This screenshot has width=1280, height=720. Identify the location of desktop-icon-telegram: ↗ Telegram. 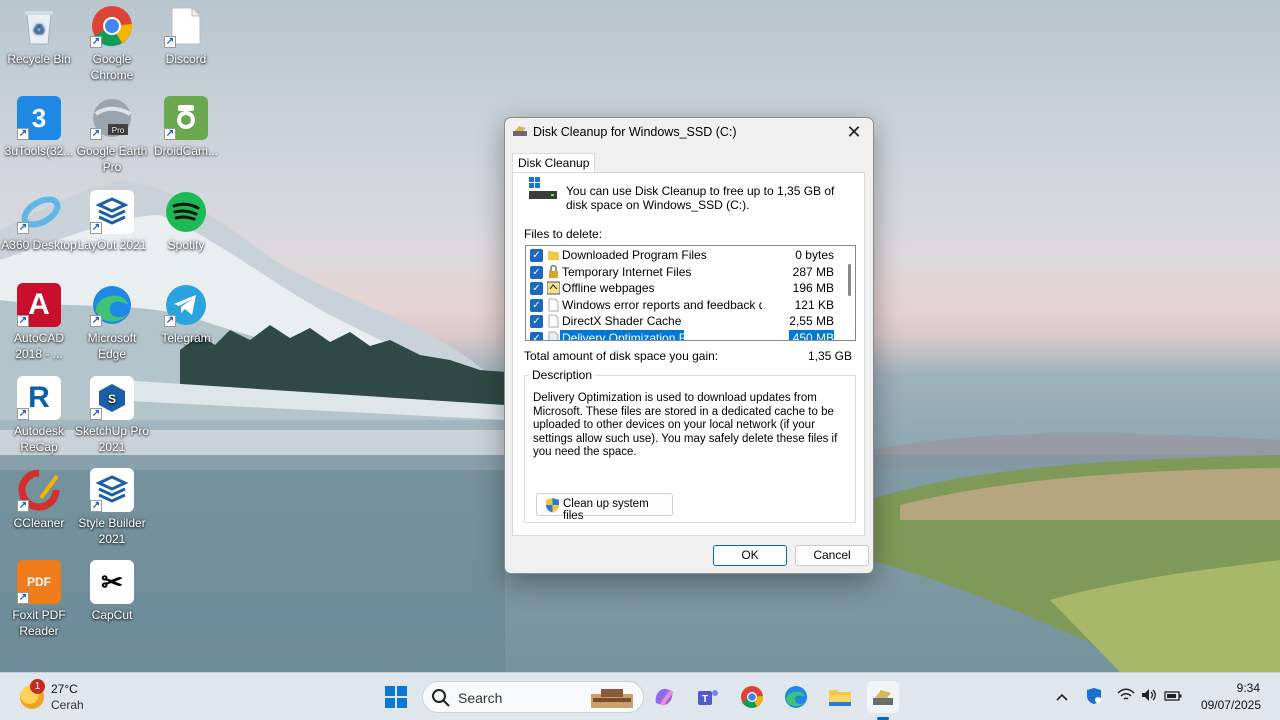
(186, 314).